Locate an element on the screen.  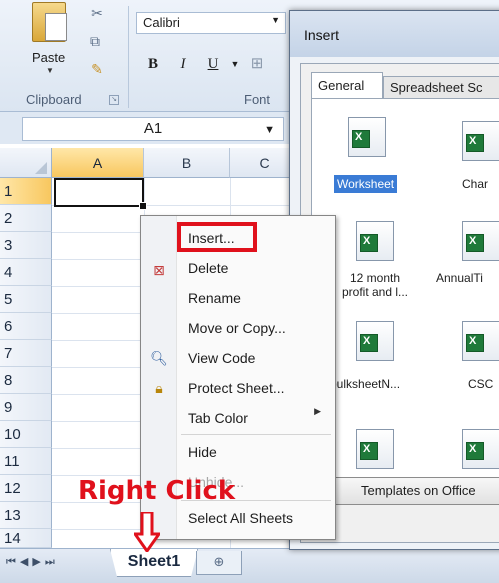
row-header: 12 is located at coordinates (26, 488).